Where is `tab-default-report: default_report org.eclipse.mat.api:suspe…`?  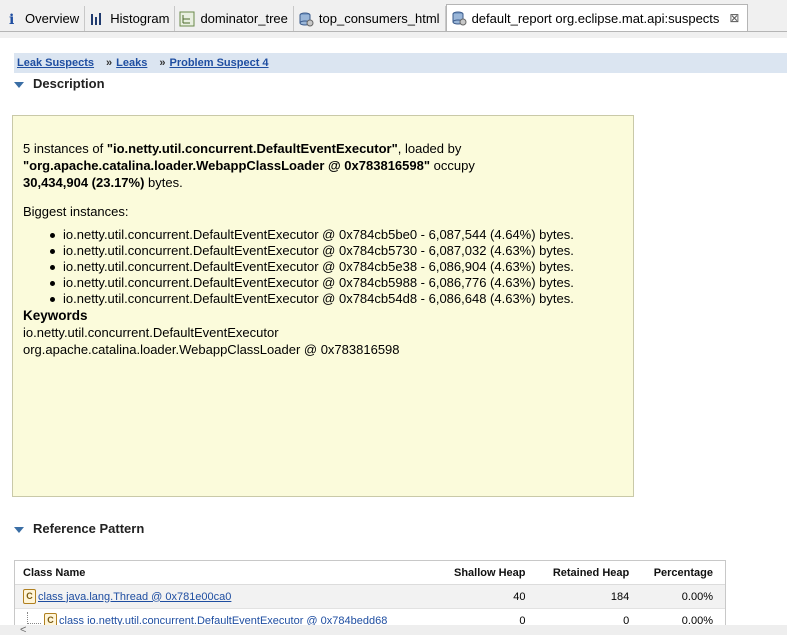 tab-default-report: default_report org.eclipse.mat.api:suspe… is located at coordinates (597, 17).